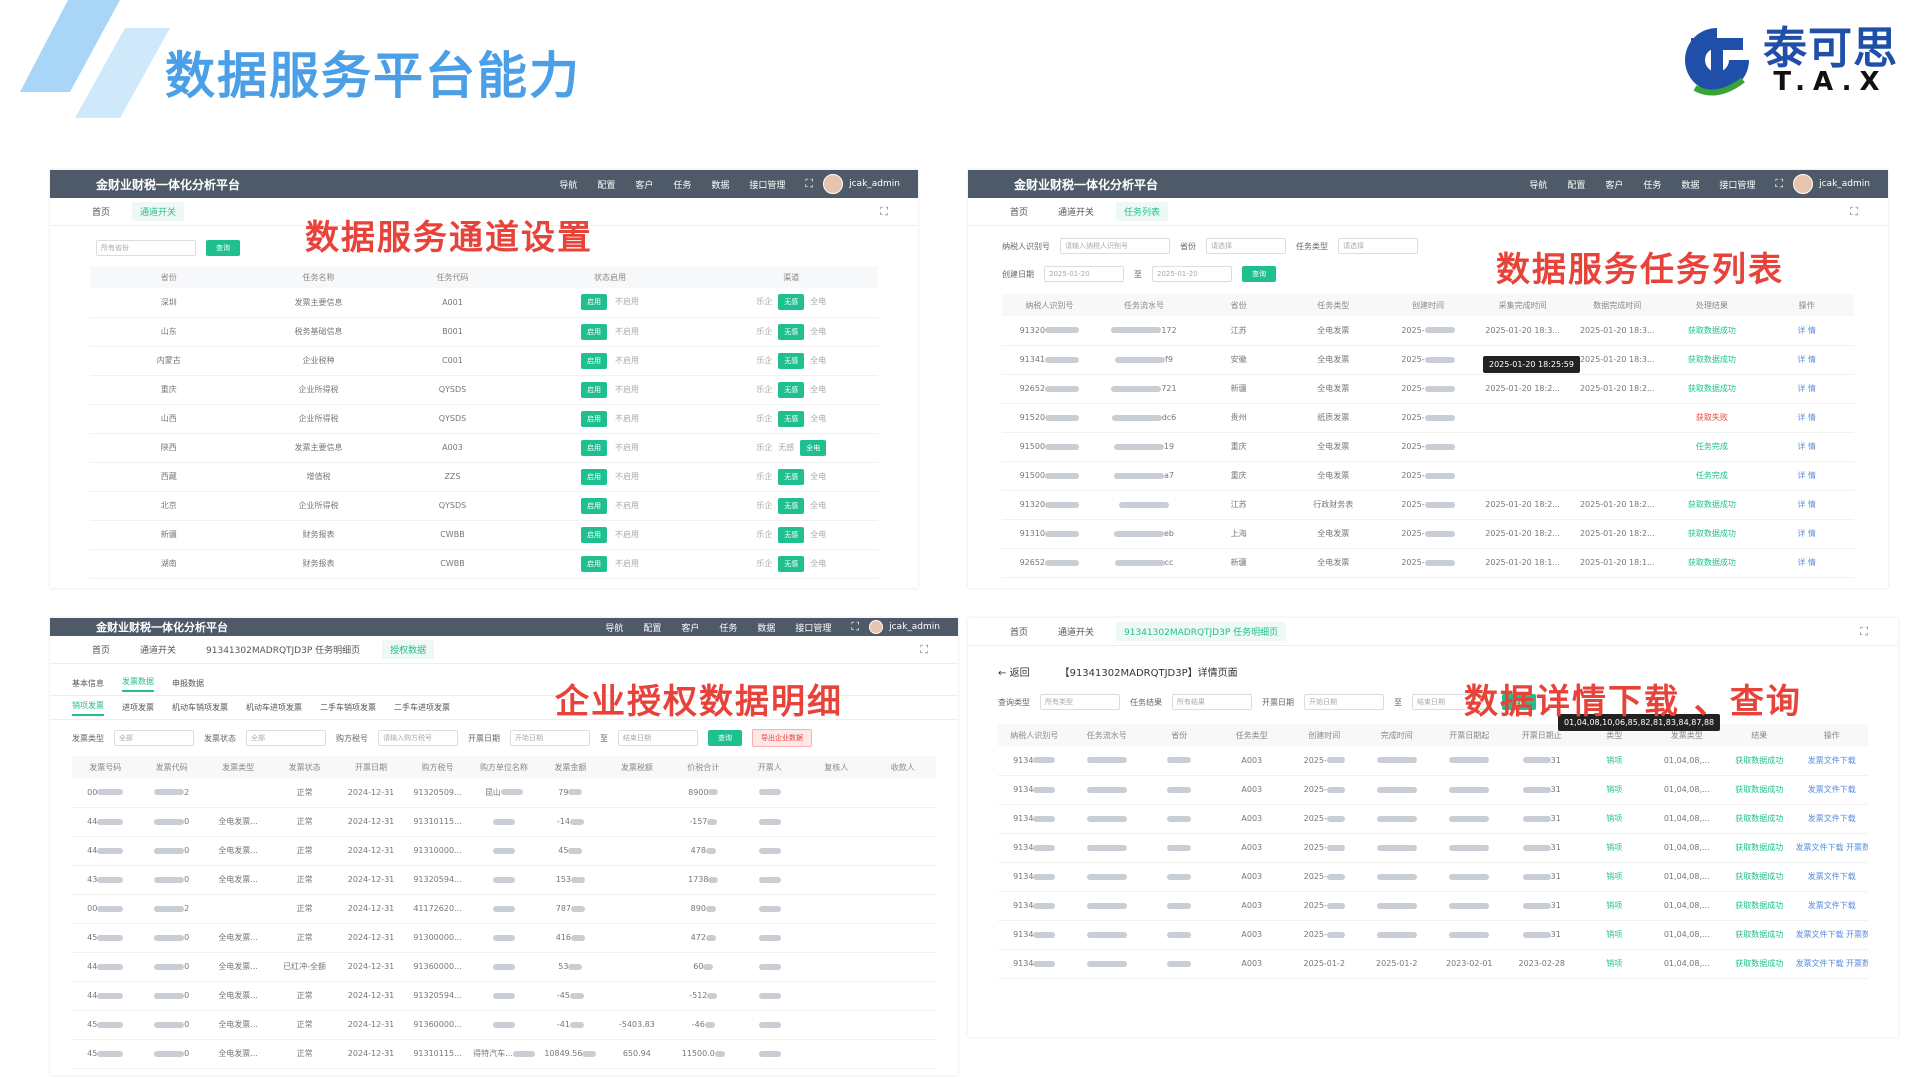 This screenshot has width=1920, height=1080. What do you see at coordinates (1014, 671) in the screenshot?
I see `back-link: ← 返回` at bounding box center [1014, 671].